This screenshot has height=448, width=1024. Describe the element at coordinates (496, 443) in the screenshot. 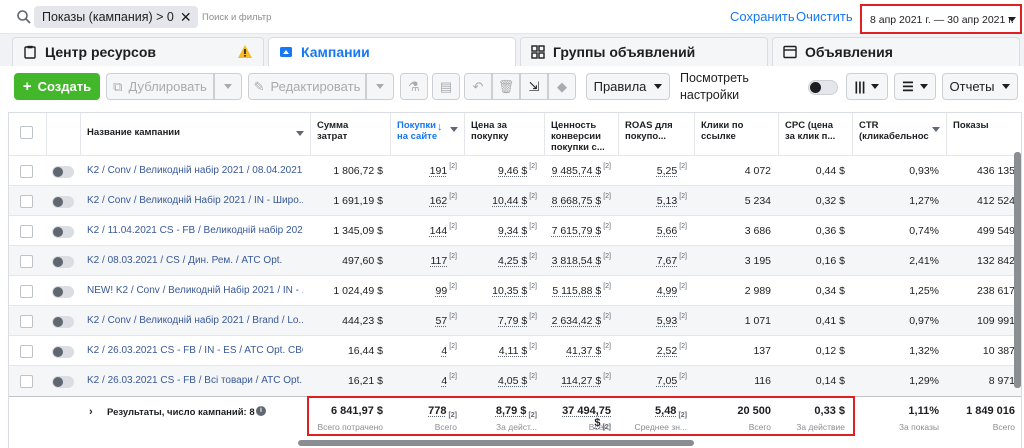

I see `horizontal-scrollbar` at that location.